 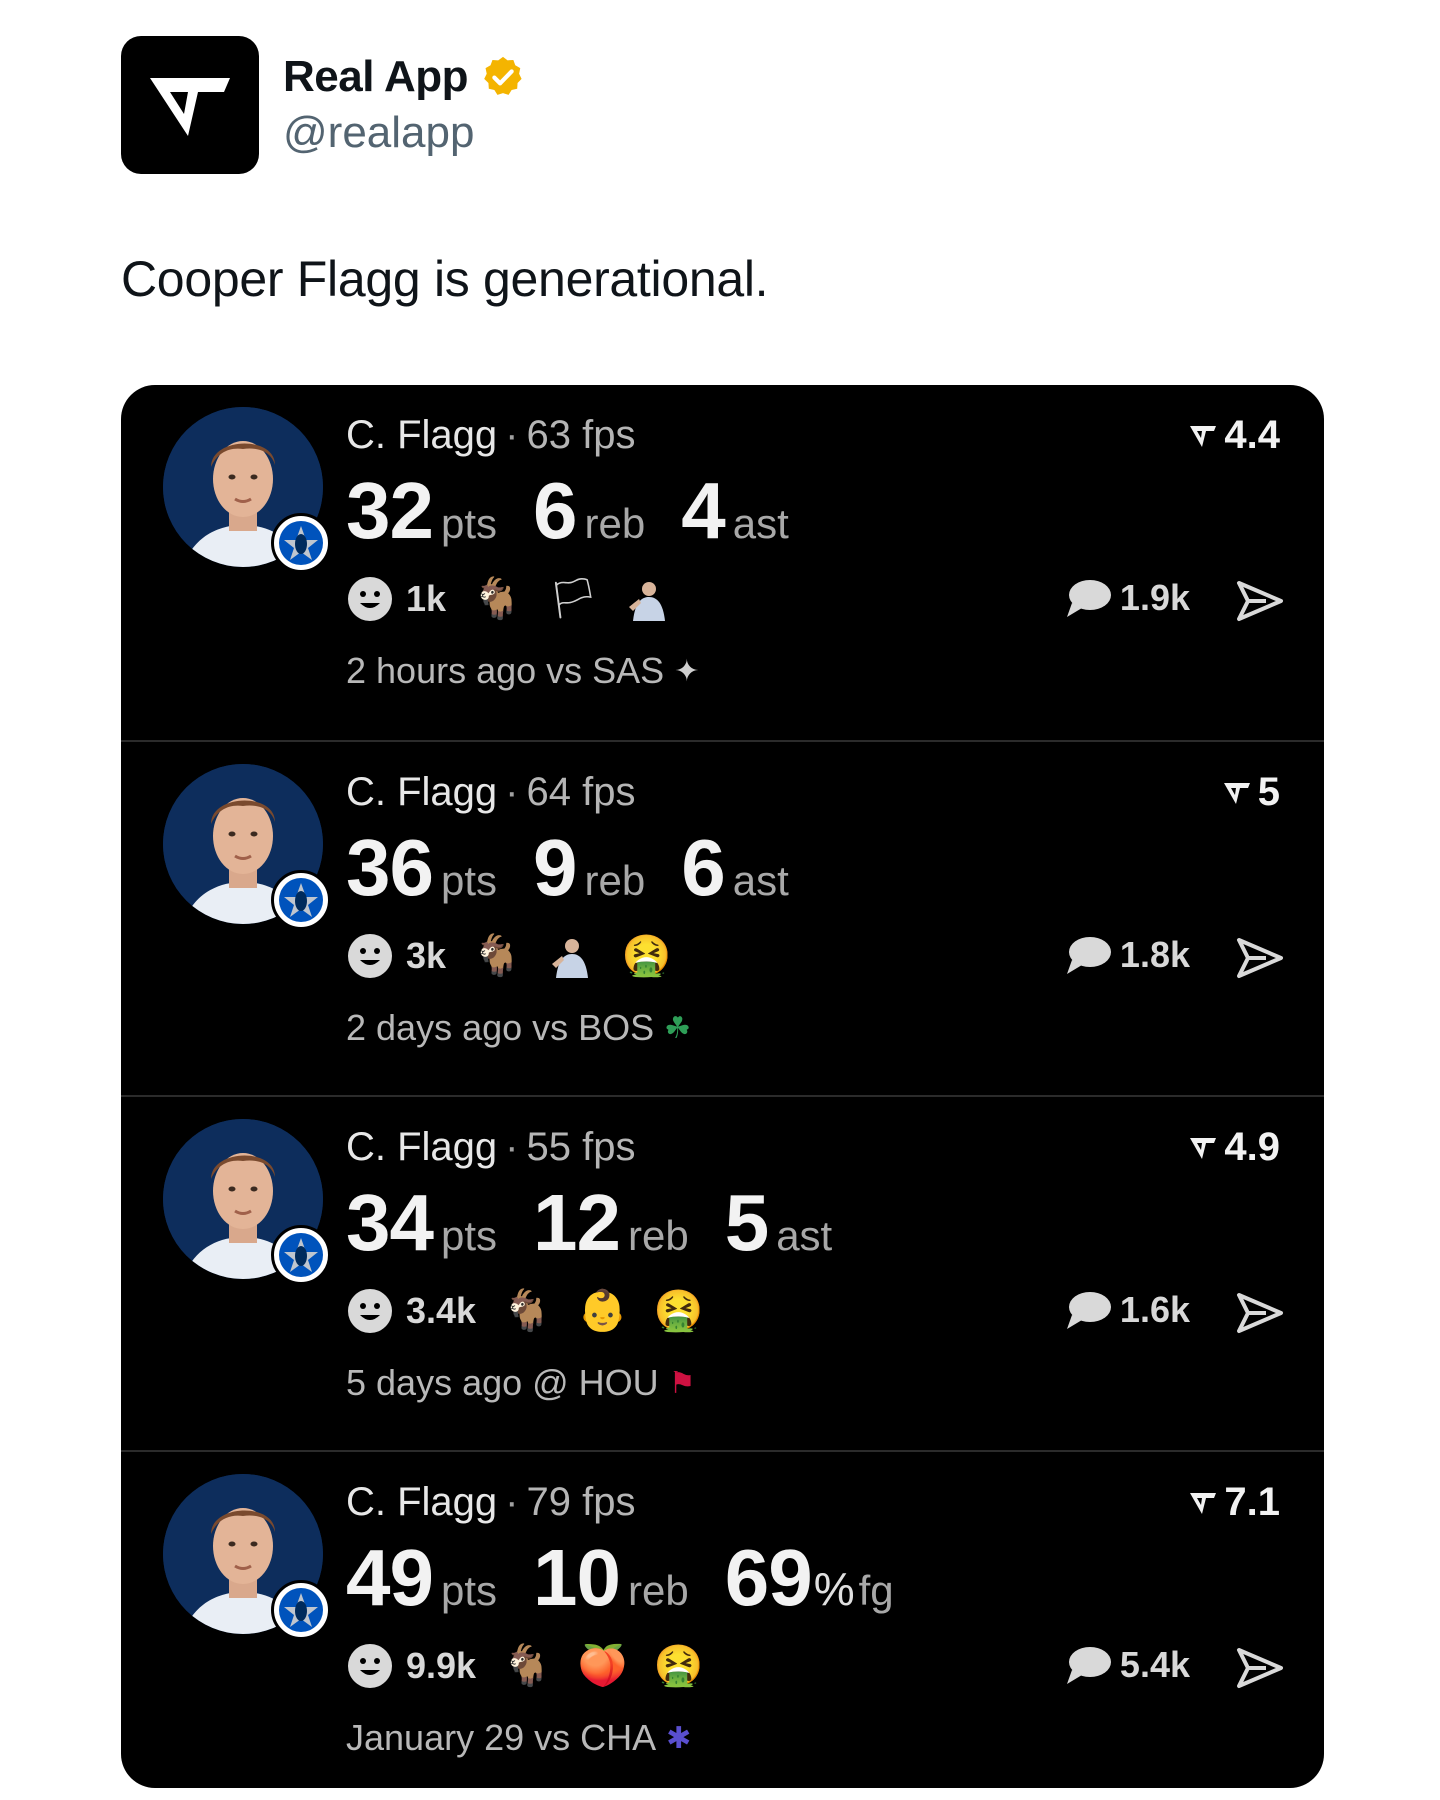 What do you see at coordinates (678, 1028) in the screenshot?
I see `celtics-logo-icon: ☘` at bounding box center [678, 1028].